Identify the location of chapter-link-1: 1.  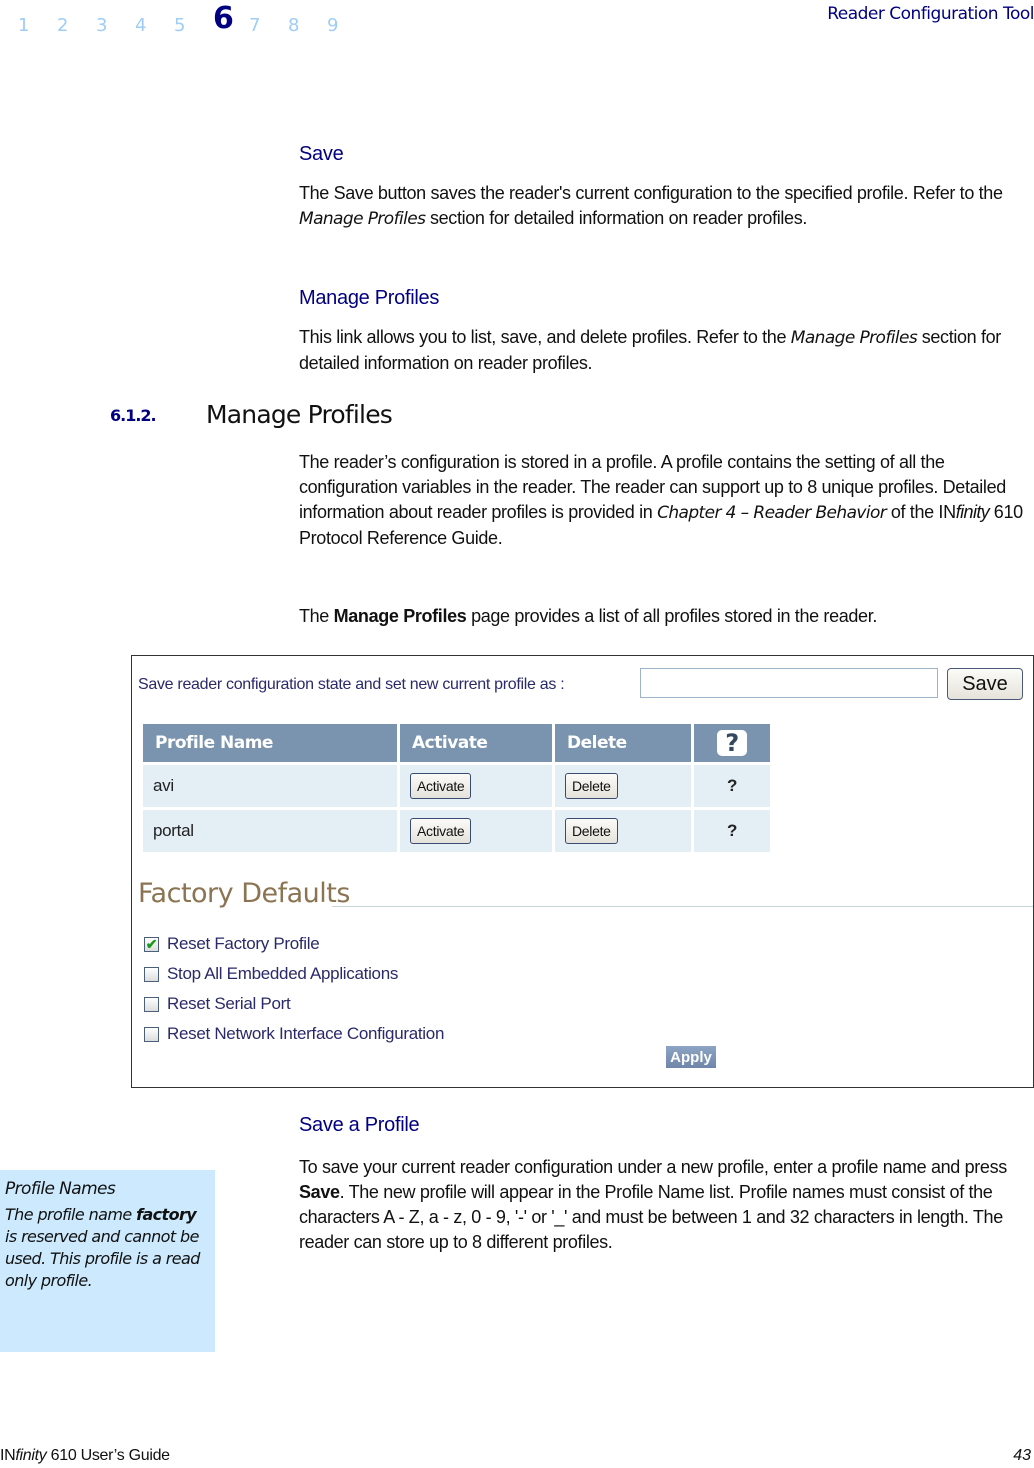
(37, 25).